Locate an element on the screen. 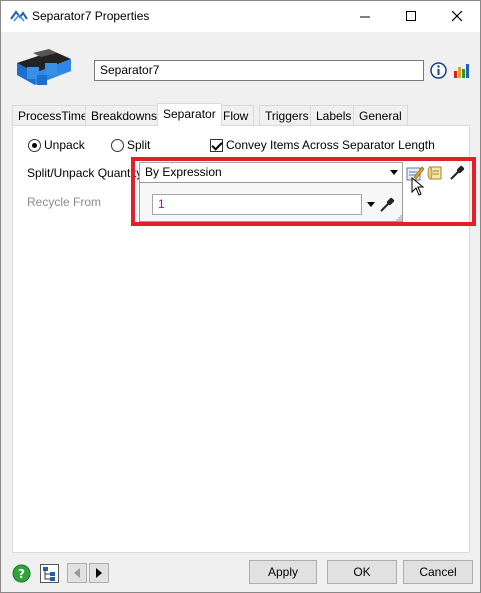  tab-general: General is located at coordinates (380, 115).